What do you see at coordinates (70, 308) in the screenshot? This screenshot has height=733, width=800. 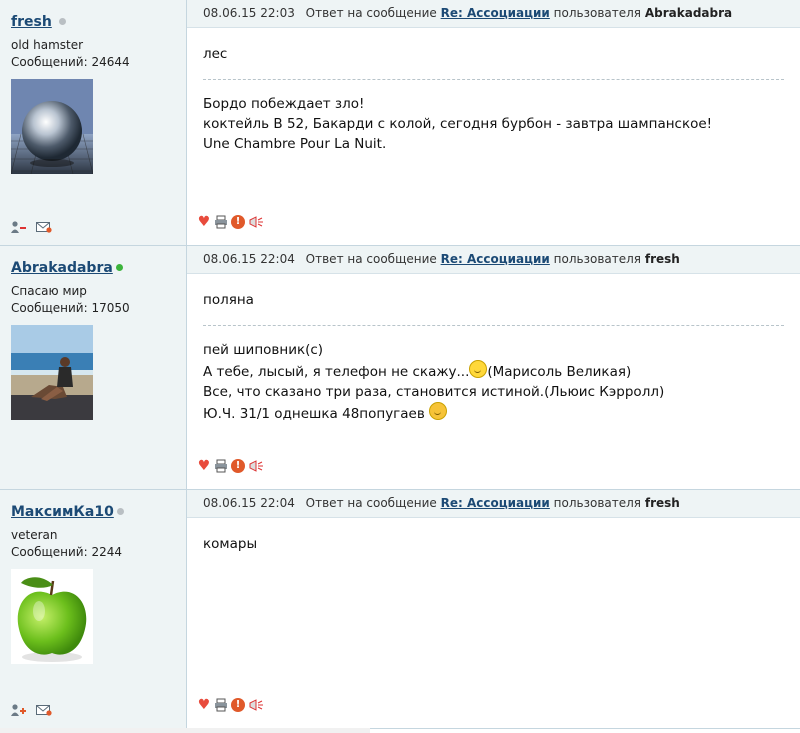 I see `author-post-count: Сообщений: 17050` at bounding box center [70, 308].